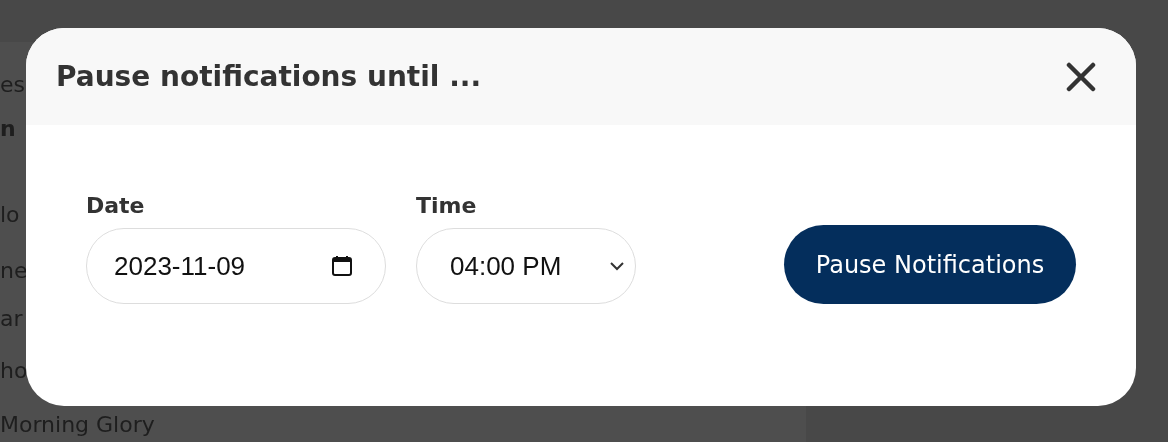  What do you see at coordinates (116, 205) in the screenshot?
I see `field-label: Date` at bounding box center [116, 205].